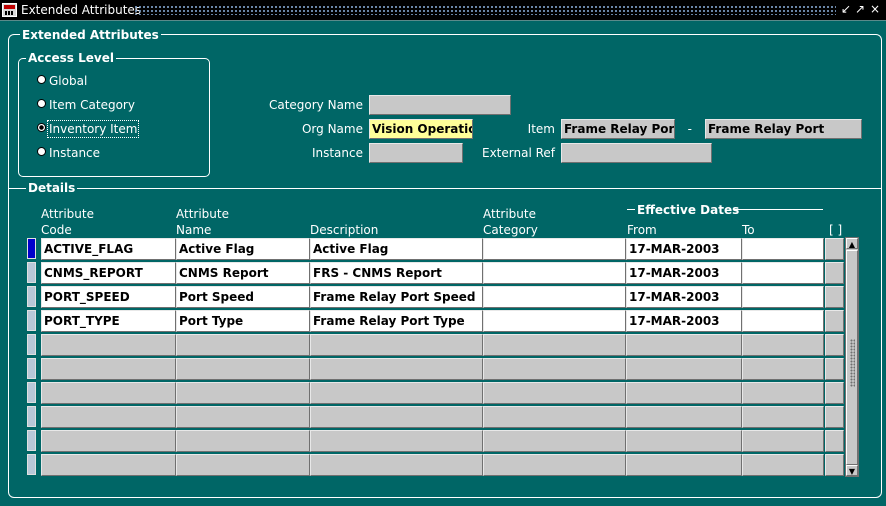  What do you see at coordinates (243, 297) in the screenshot?
I see `cell-attr-name: Port Speed` at bounding box center [243, 297].